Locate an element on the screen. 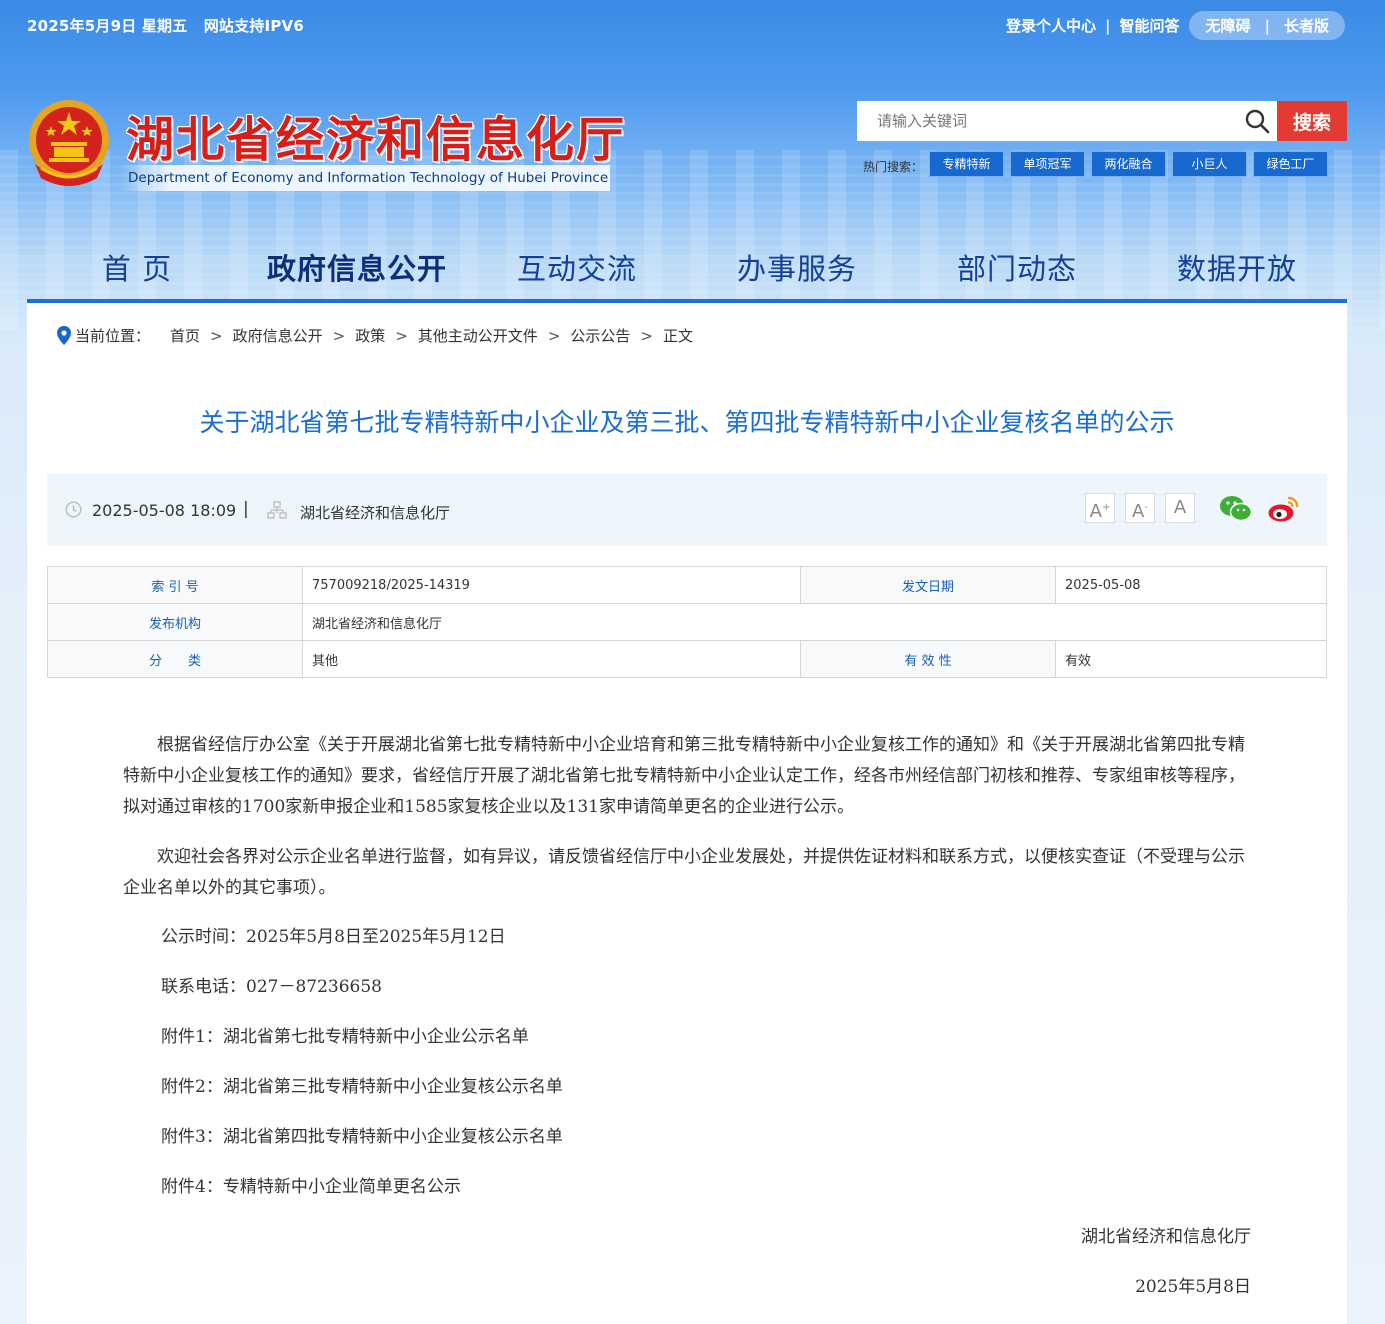  hot-tag: 绿色工厂 is located at coordinates (1290, 164).